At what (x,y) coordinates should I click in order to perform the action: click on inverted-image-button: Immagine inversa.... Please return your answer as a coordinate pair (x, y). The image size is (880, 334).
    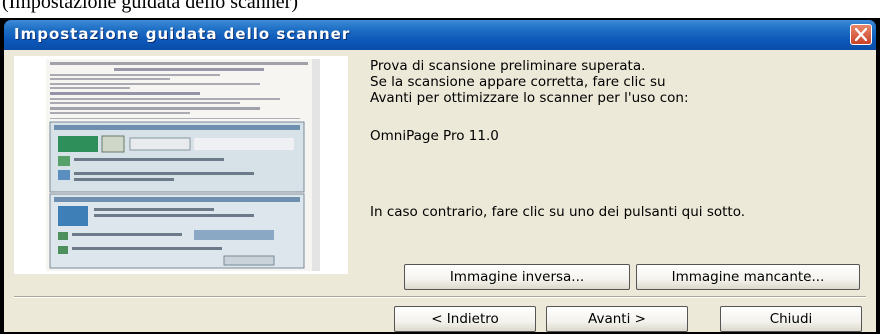
    Looking at the image, I should click on (517, 277).